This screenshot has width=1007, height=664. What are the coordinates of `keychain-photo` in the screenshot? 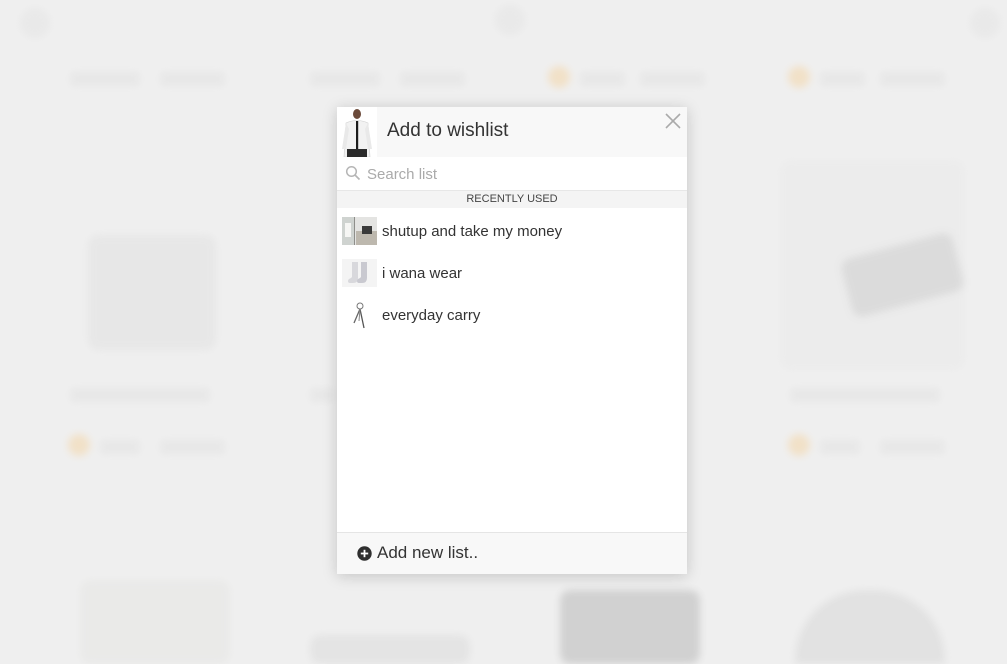 It's located at (359, 315).